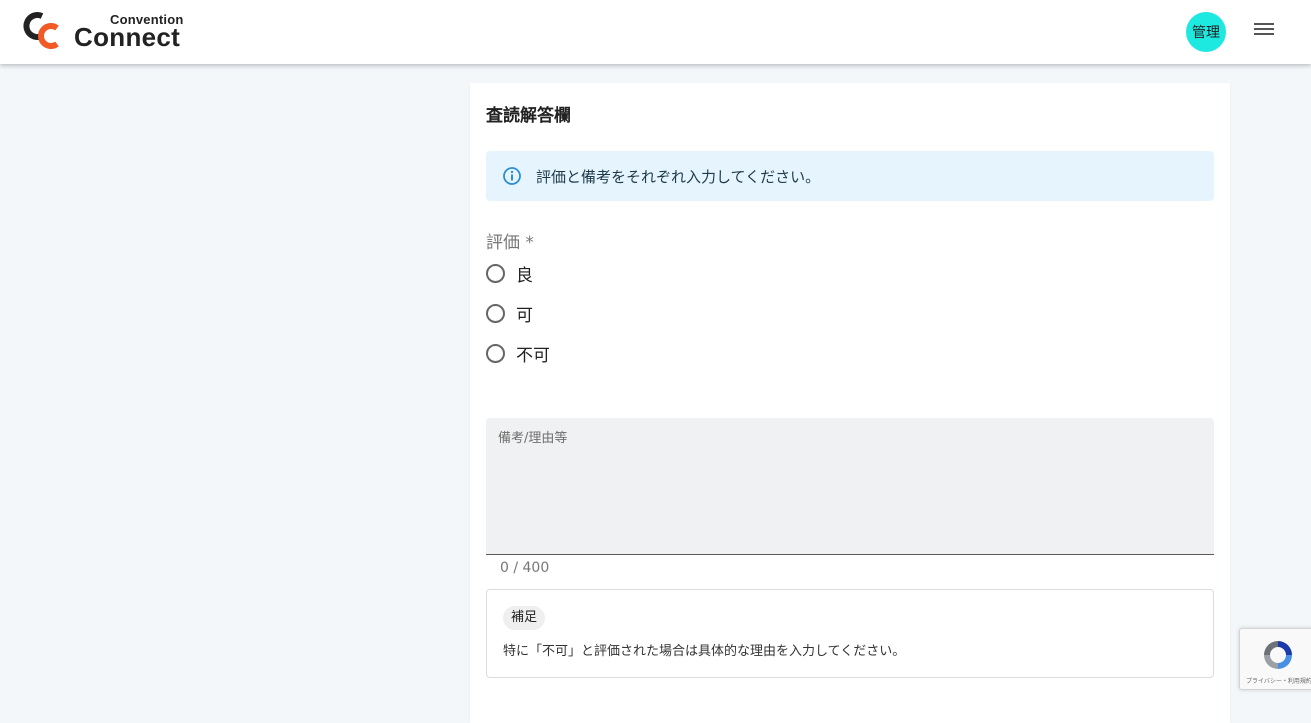 This screenshot has height=723, width=1311. What do you see at coordinates (1278, 680) in the screenshot?
I see `recaptcha-privacy-terms: プライバシー・利用規約` at bounding box center [1278, 680].